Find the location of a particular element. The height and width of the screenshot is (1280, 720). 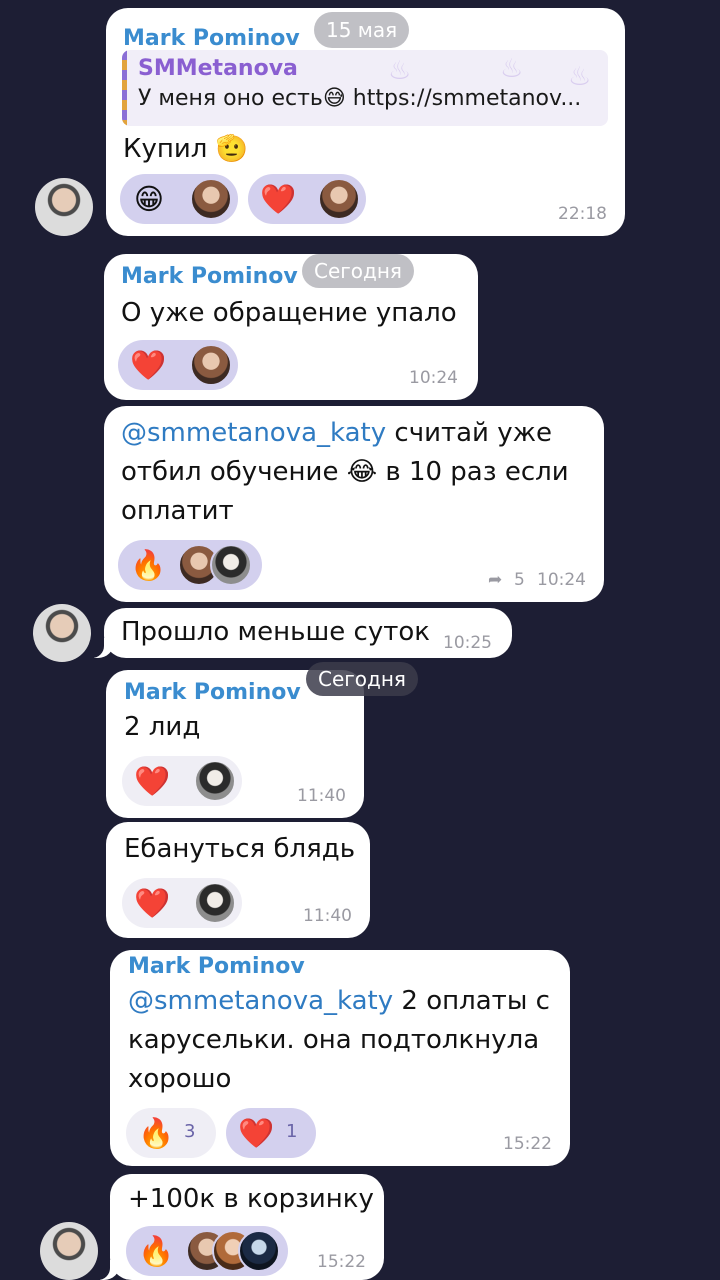

message-text: Купил 🫡 is located at coordinates (185, 149).